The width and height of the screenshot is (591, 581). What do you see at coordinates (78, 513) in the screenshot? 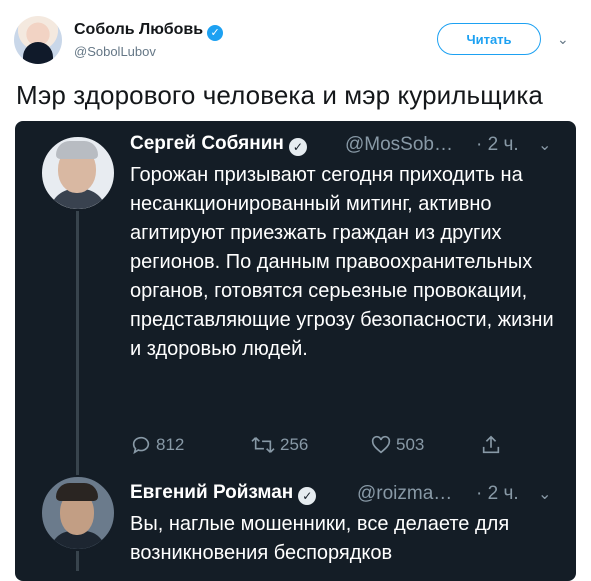
I see `roizman-avatar` at bounding box center [78, 513].